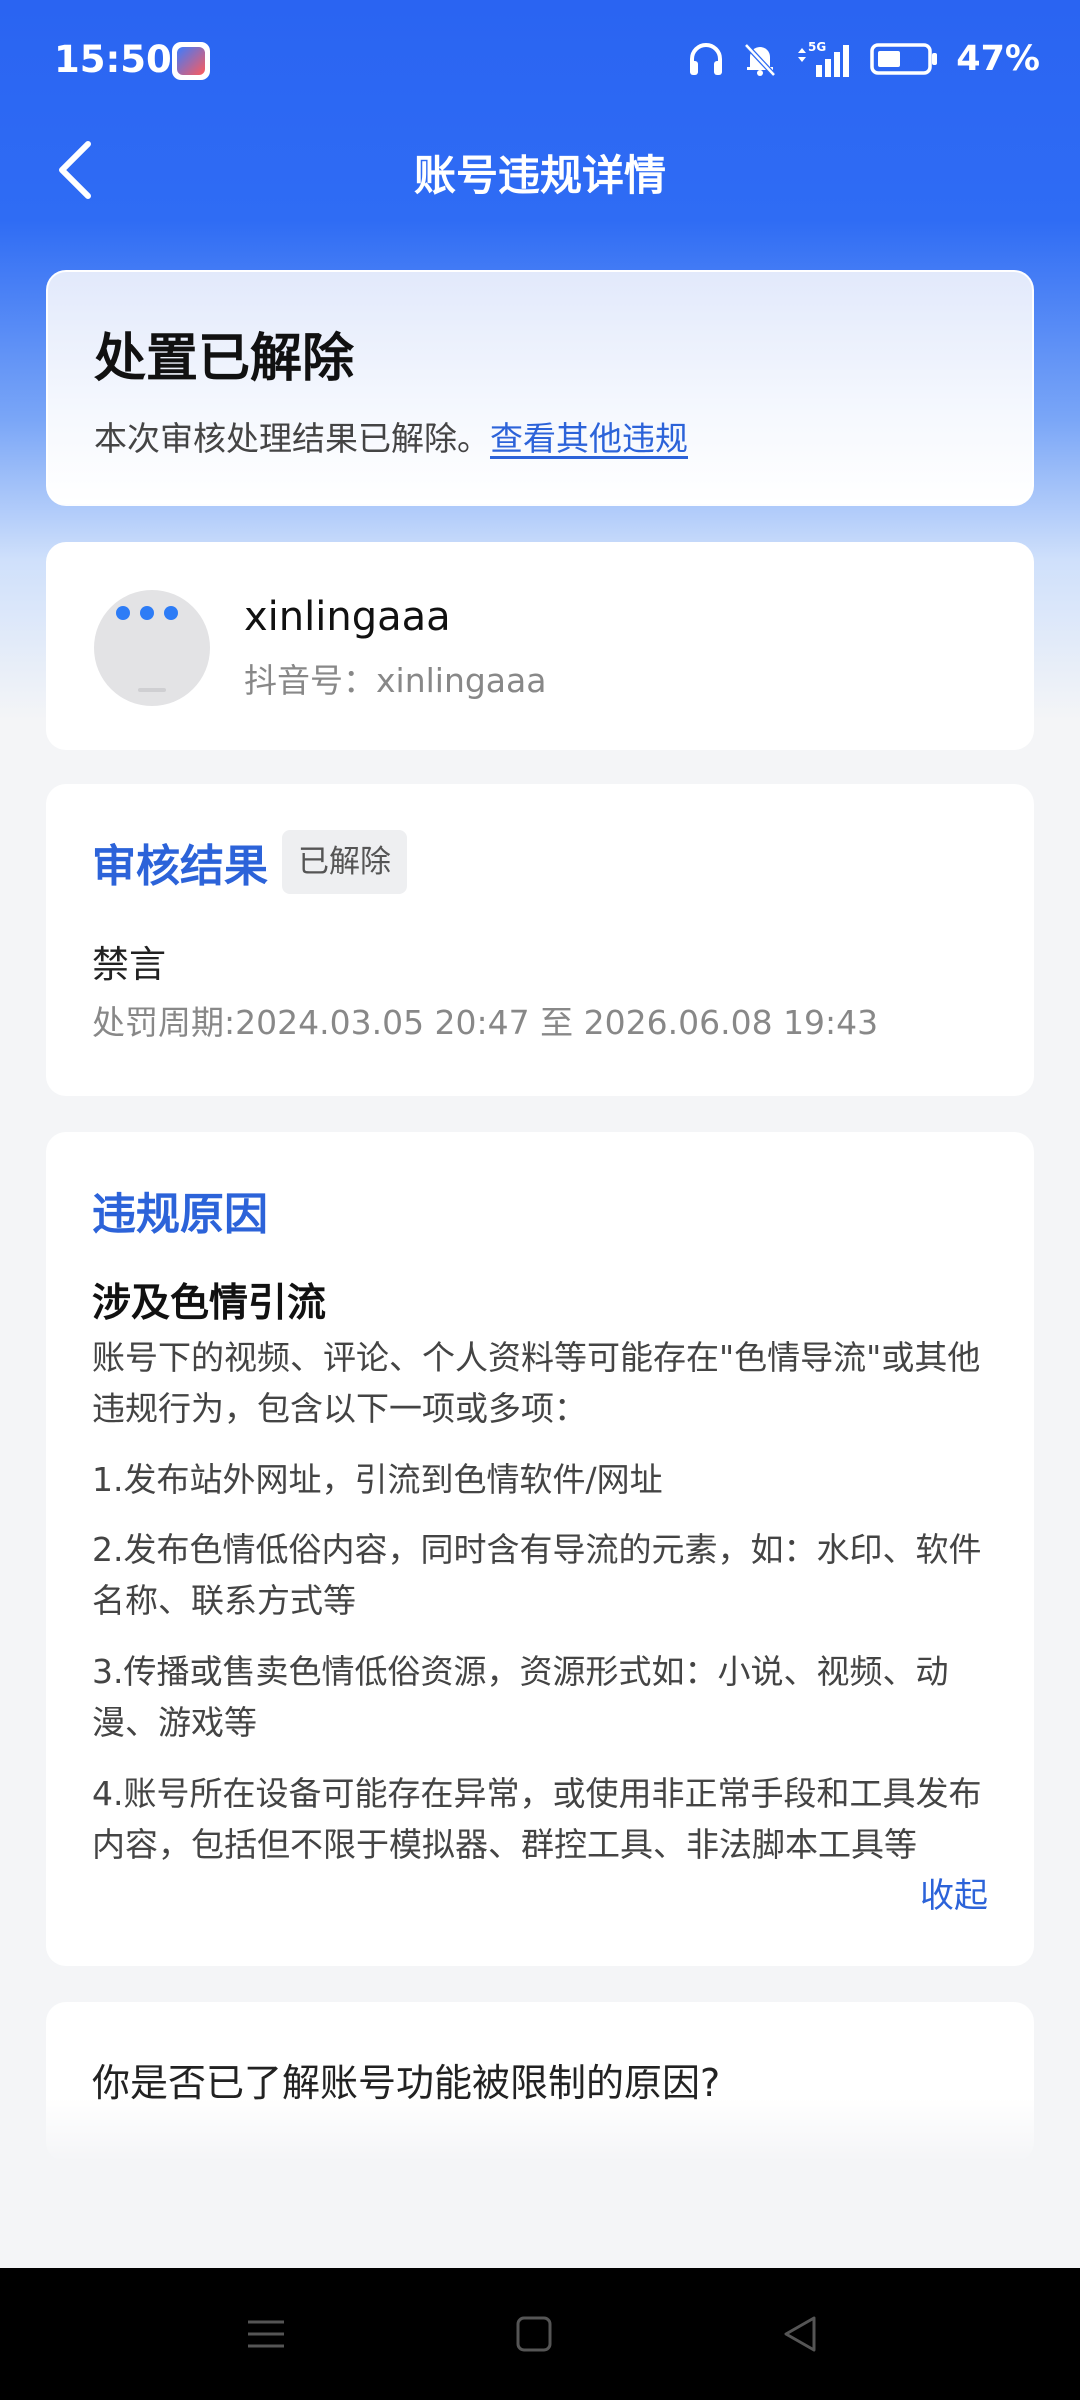 This screenshot has height=2400, width=1080. Describe the element at coordinates (180, 866) in the screenshot. I see `review-result-title: 审核结果` at that location.